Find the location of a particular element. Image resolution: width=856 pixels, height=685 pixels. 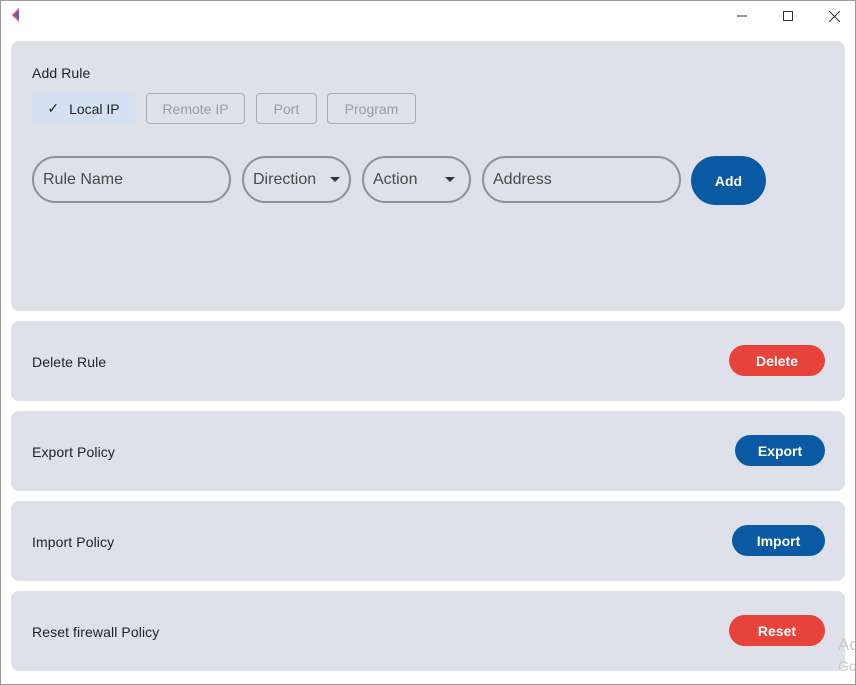

chip-local-ip: ✓ Local IP is located at coordinates (83, 108).